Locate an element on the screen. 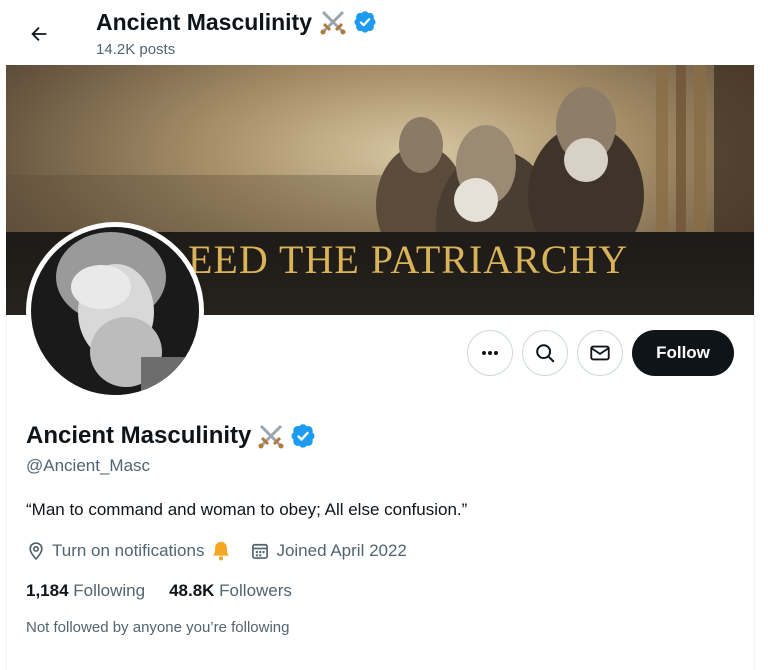 The width and height of the screenshot is (768, 670). followers-label: Followers is located at coordinates (255, 590).